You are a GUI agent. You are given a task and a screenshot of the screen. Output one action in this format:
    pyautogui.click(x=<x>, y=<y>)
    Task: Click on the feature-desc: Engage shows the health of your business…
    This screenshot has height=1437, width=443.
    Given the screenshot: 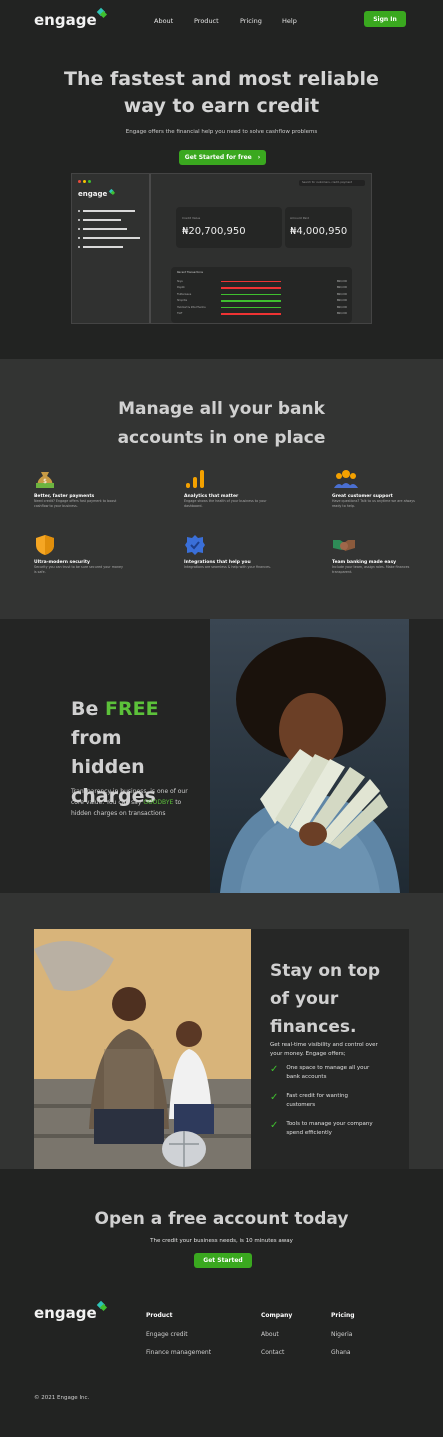 What is the action you would take?
    pyautogui.click(x=225, y=503)
    